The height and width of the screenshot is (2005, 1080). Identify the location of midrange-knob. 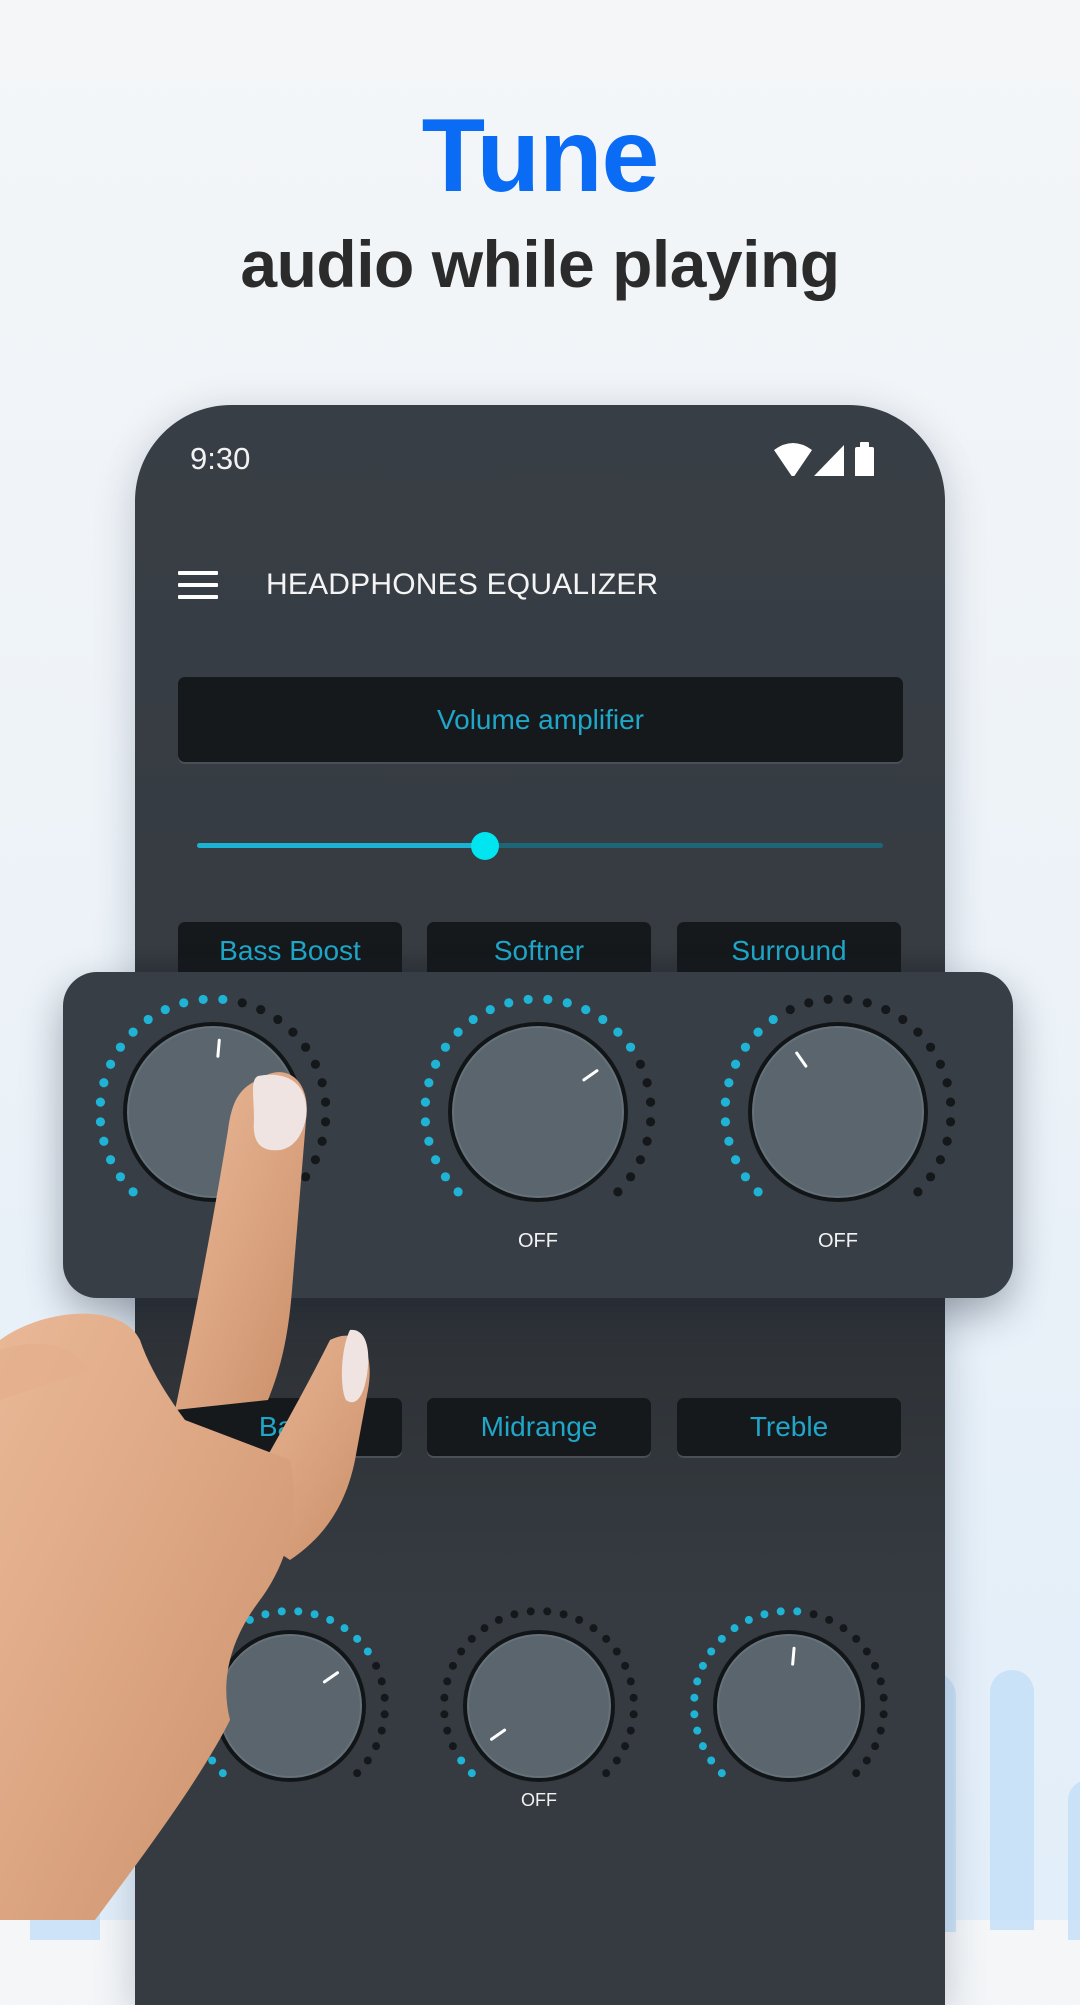
(539, 1706).